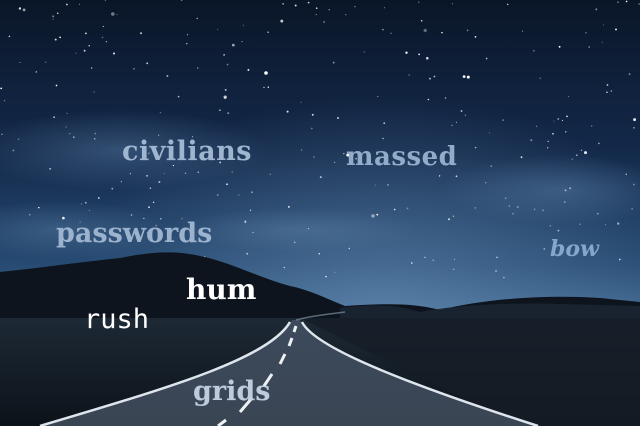 This screenshot has height=426, width=640. I want to click on bright-star, so click(266, 73).